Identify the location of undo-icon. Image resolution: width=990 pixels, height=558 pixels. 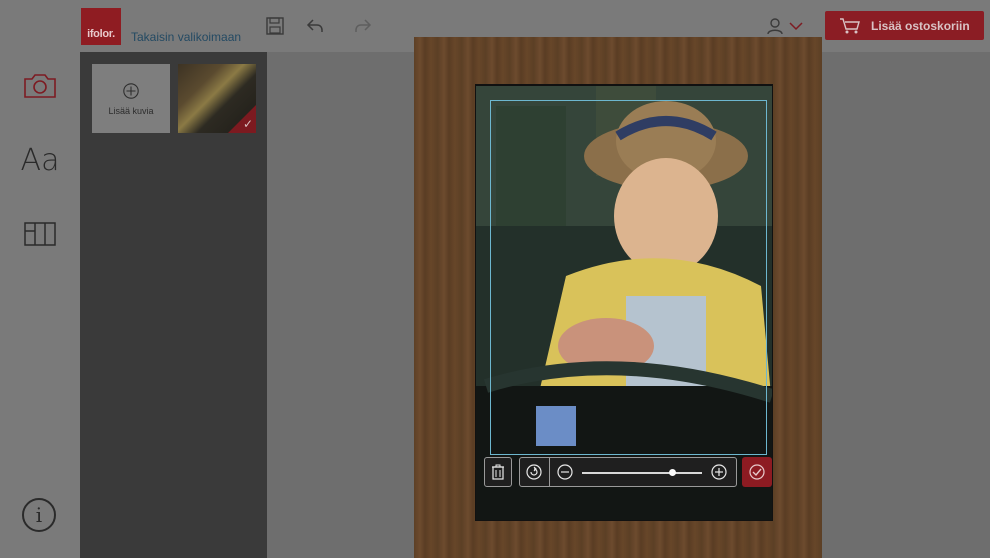
(315, 26).